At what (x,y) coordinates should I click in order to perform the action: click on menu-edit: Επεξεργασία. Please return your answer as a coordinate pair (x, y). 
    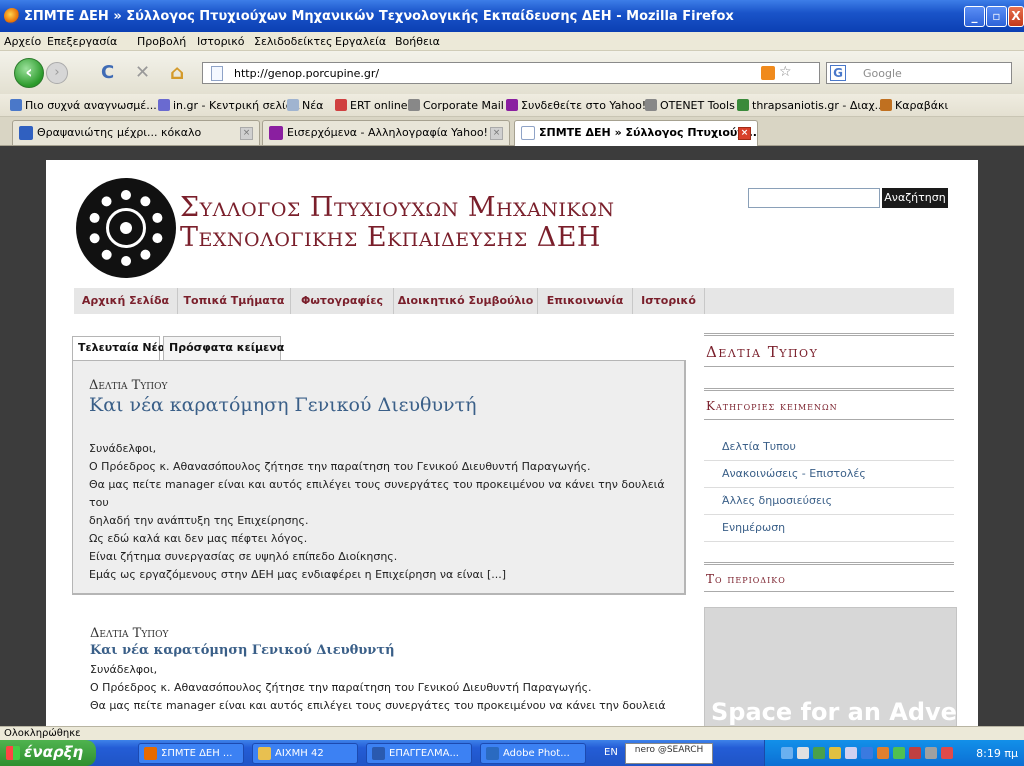
    Looking at the image, I should click on (82, 41).